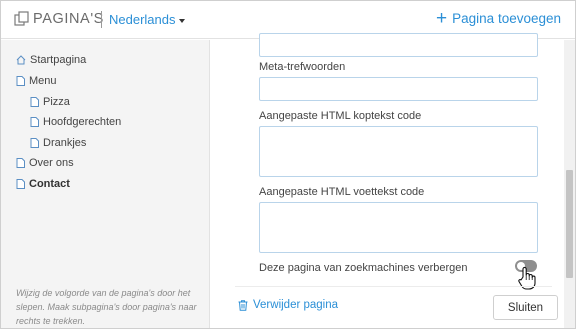  I want to click on sidebar-item-label: Hoofdgerechten, so click(82, 122).